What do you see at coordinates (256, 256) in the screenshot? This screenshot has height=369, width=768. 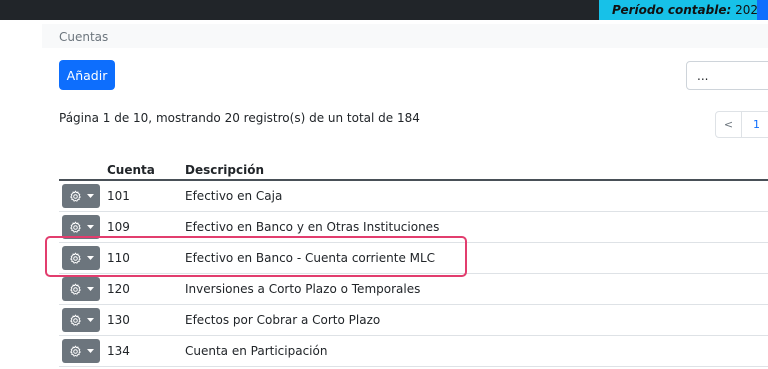 I see `highlight-annotation` at bounding box center [256, 256].